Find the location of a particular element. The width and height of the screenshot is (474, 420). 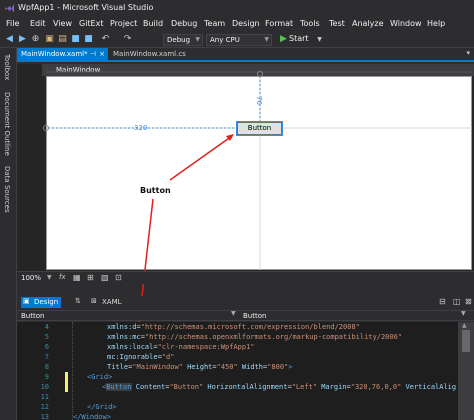

line-number: 5 is located at coordinates (46, 337).